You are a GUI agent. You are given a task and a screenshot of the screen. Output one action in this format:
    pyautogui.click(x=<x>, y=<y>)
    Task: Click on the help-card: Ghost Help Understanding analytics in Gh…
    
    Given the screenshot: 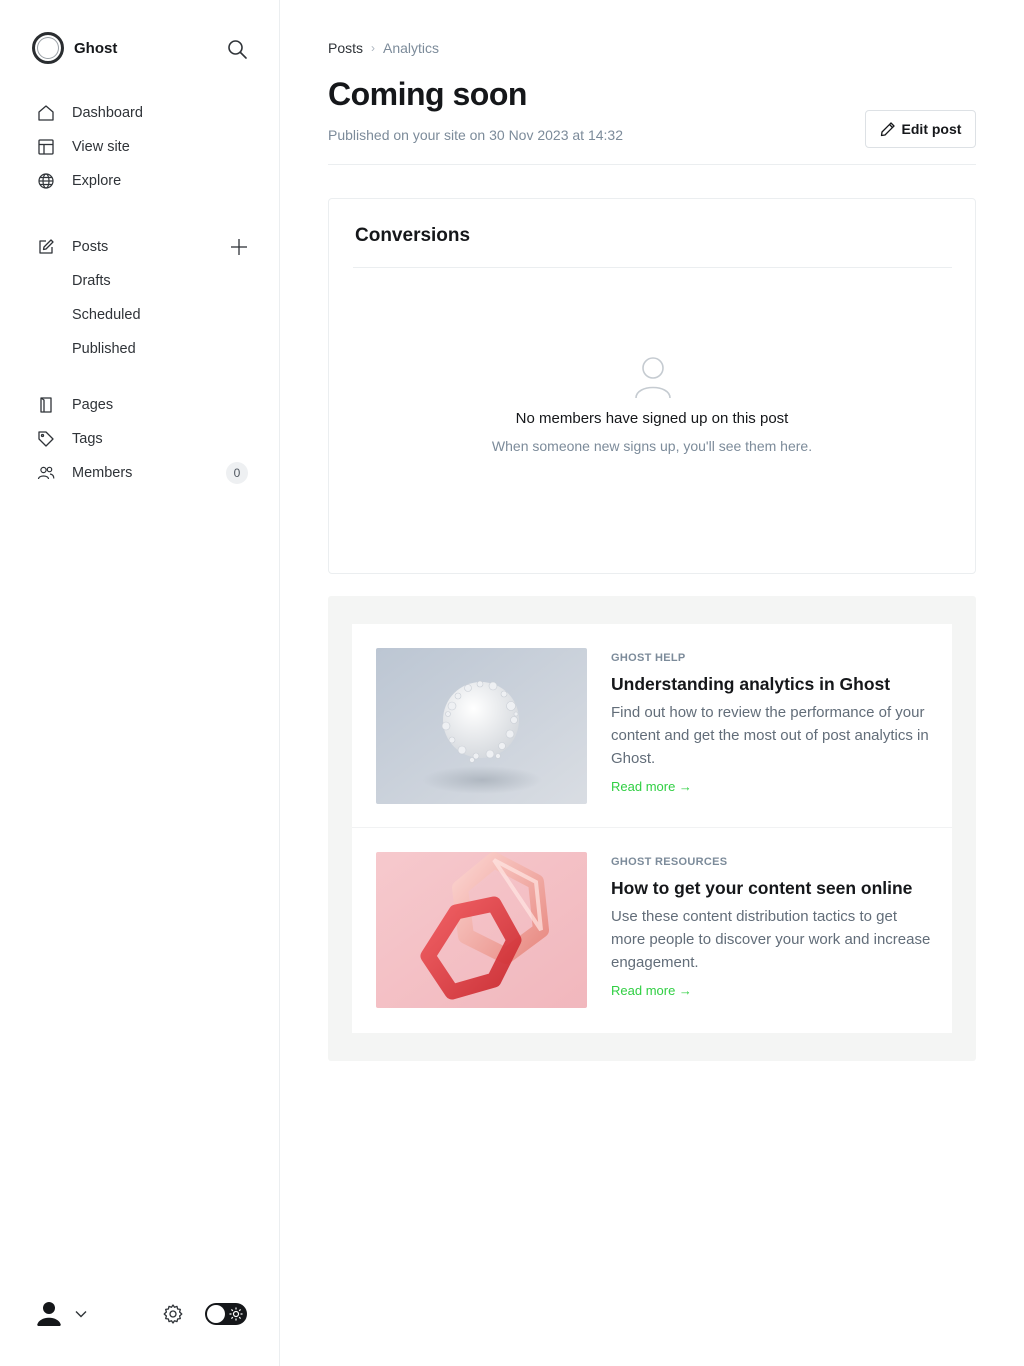 What is the action you would take?
    pyautogui.click(x=652, y=726)
    